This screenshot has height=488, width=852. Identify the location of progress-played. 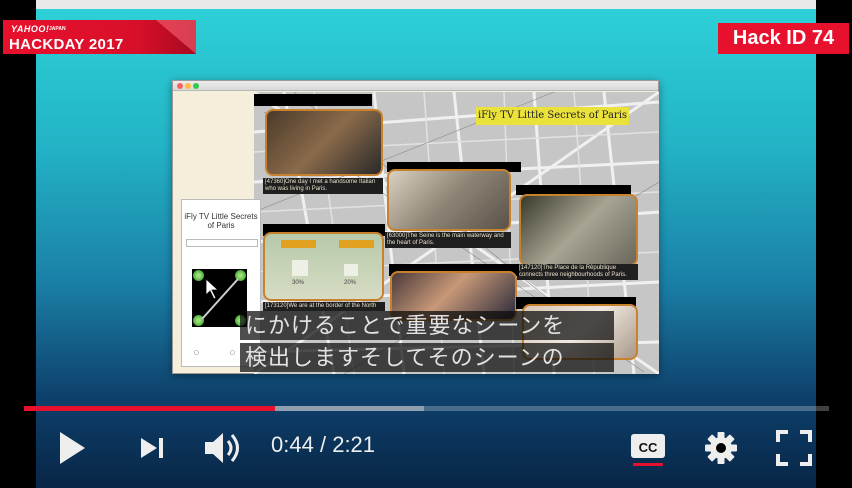
(150, 408).